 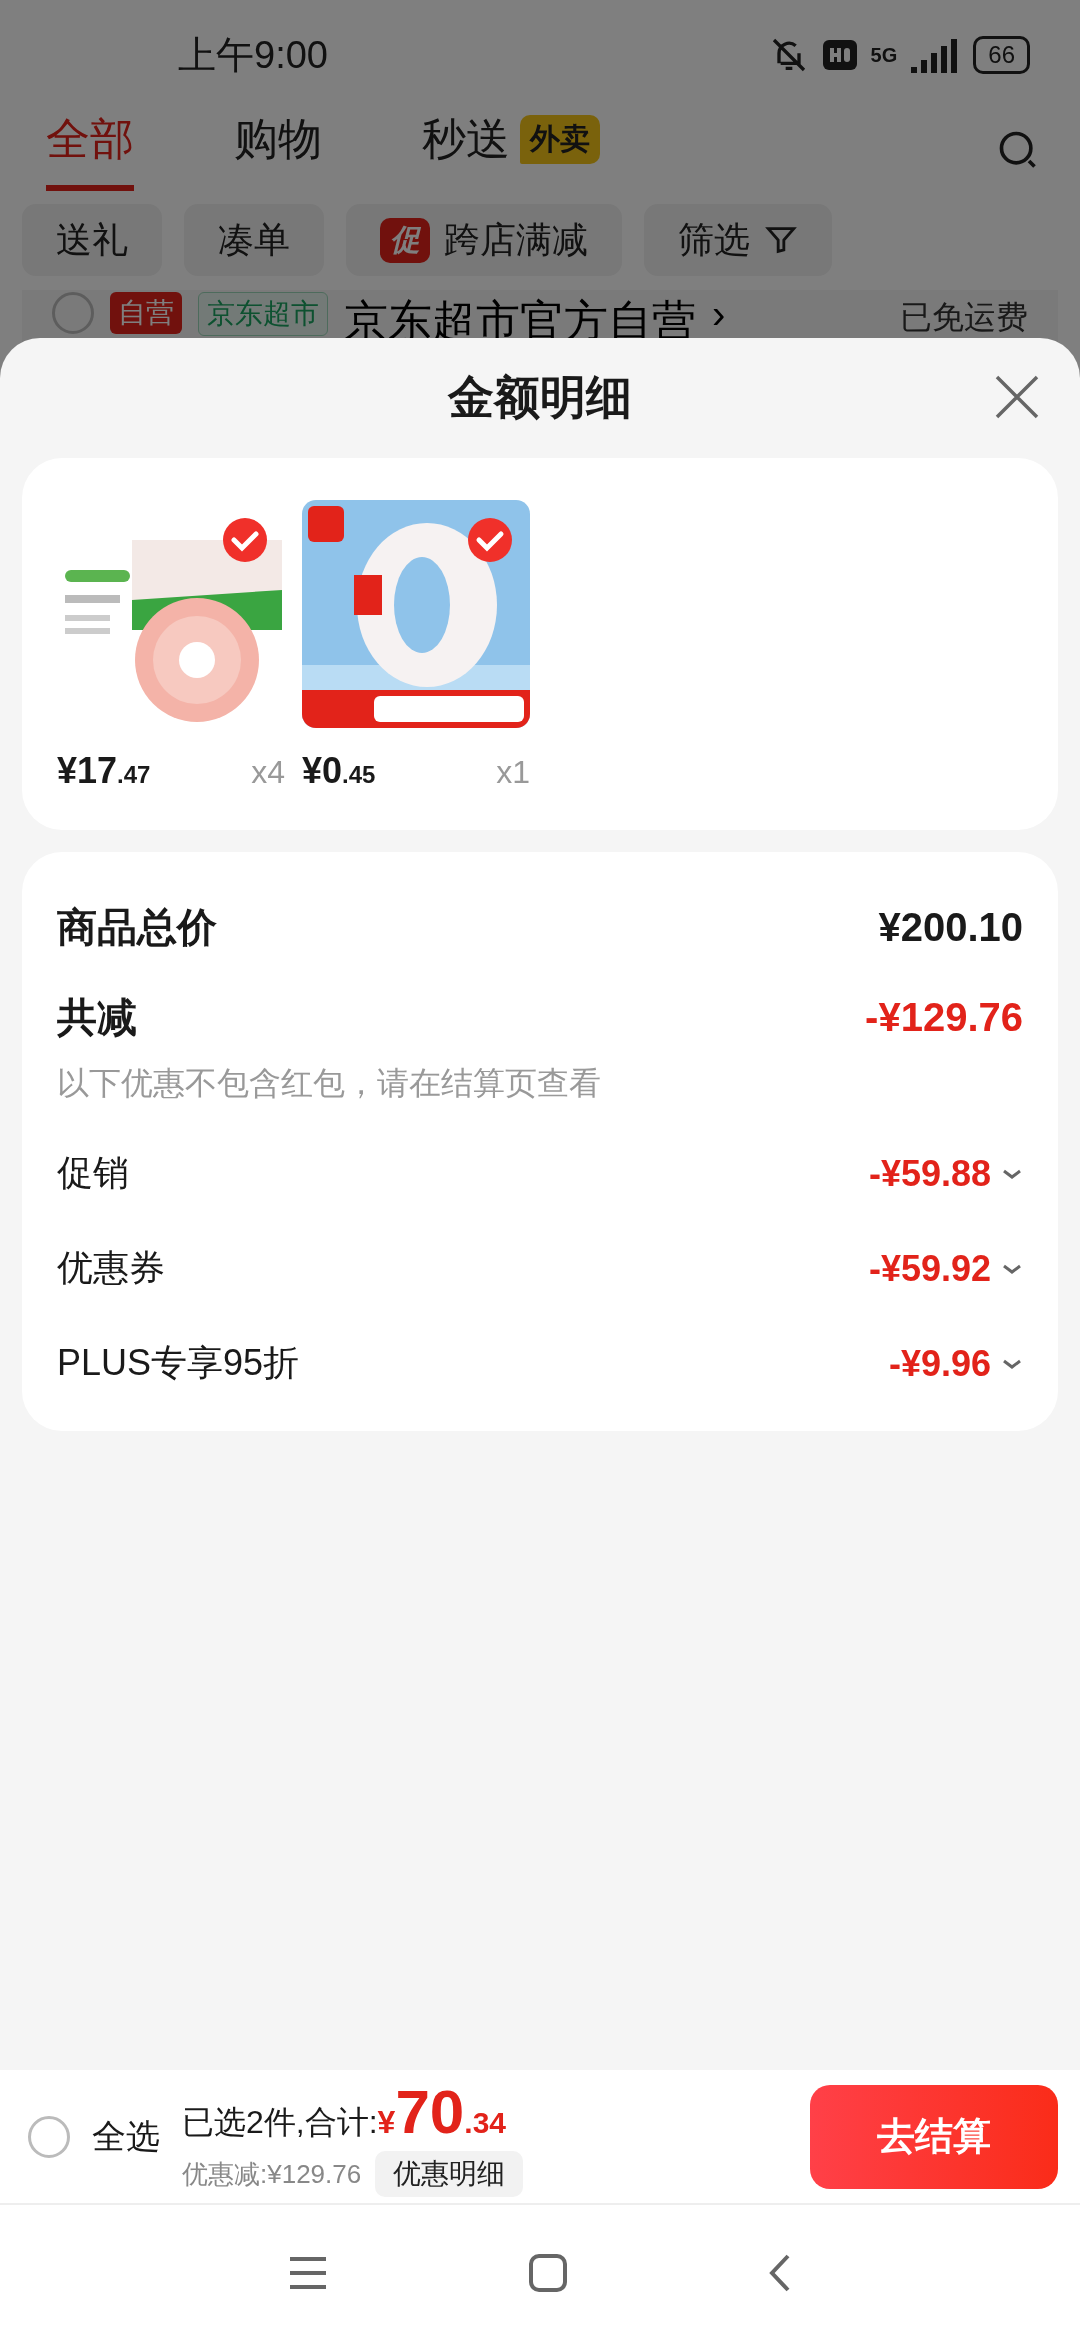 I want to click on chip-label: 跨店满减, so click(x=516, y=239).